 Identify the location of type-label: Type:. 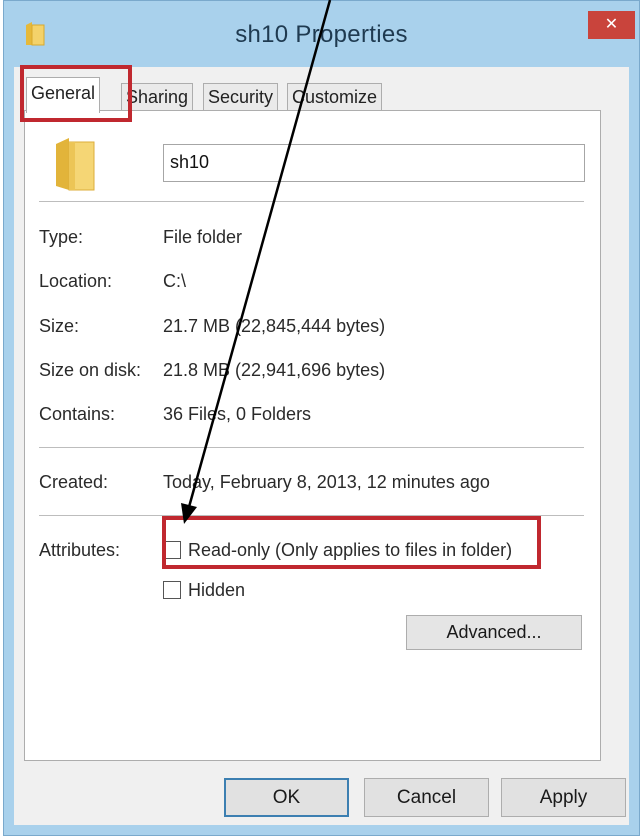
(61, 237).